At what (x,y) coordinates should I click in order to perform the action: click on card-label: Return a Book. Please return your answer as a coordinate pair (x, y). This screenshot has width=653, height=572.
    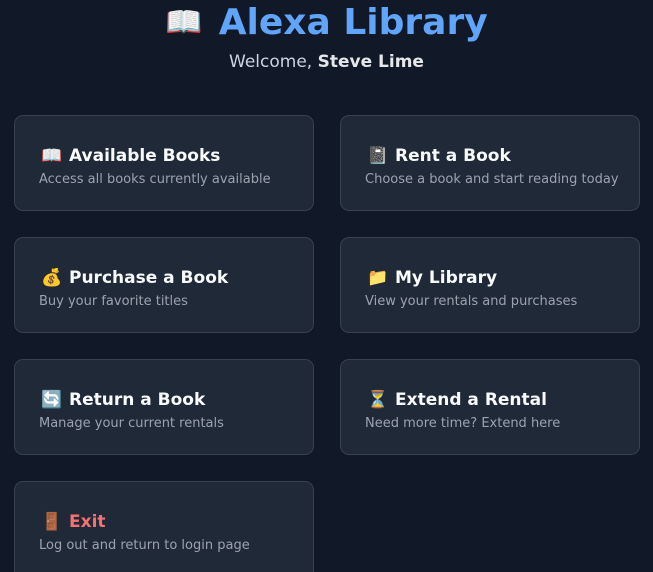
    Looking at the image, I should click on (137, 400).